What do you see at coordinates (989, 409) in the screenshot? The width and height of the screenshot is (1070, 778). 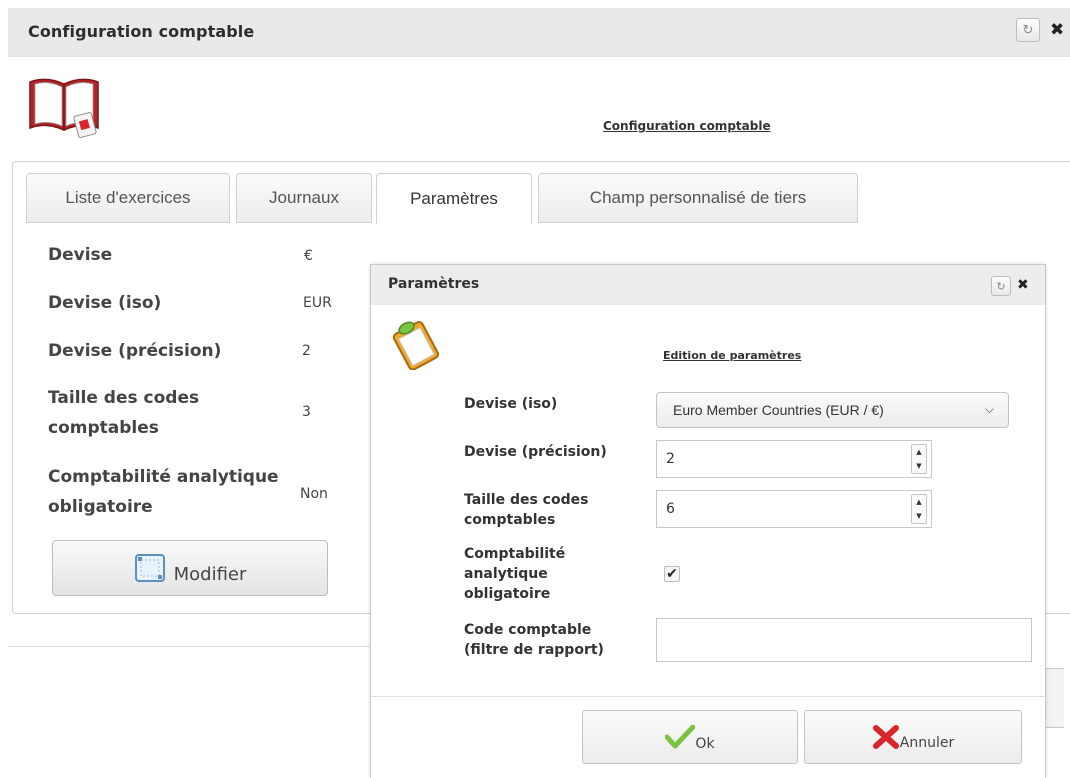 I see `chevron-down-icon: ⌵` at bounding box center [989, 409].